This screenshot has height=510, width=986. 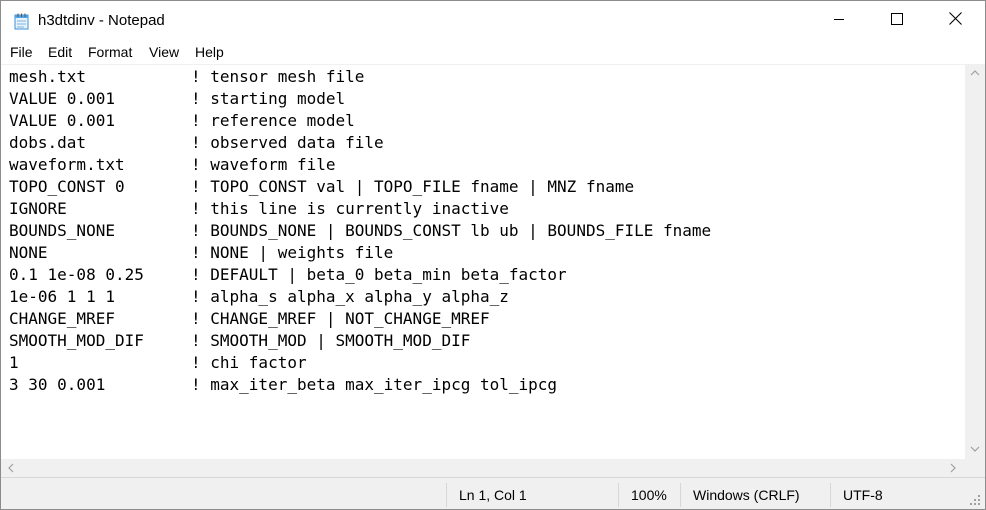 What do you see at coordinates (483, 468) in the screenshot?
I see `horizontal-scrollbar` at bounding box center [483, 468].